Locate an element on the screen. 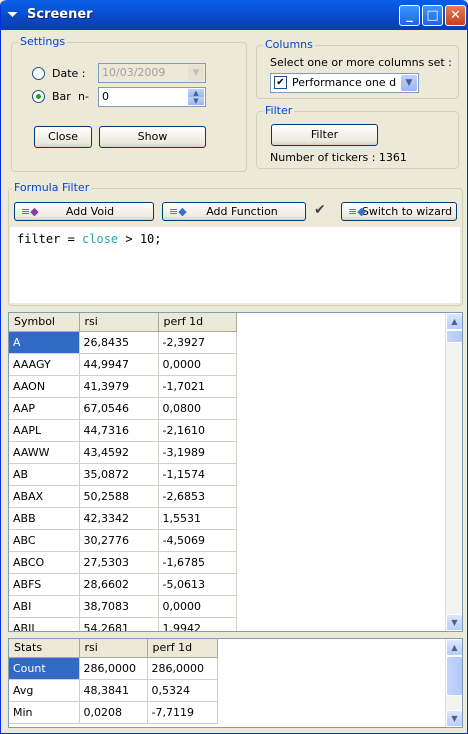 This screenshot has height=734, width=468. stats-row-cell: Min is located at coordinates (44, 712).